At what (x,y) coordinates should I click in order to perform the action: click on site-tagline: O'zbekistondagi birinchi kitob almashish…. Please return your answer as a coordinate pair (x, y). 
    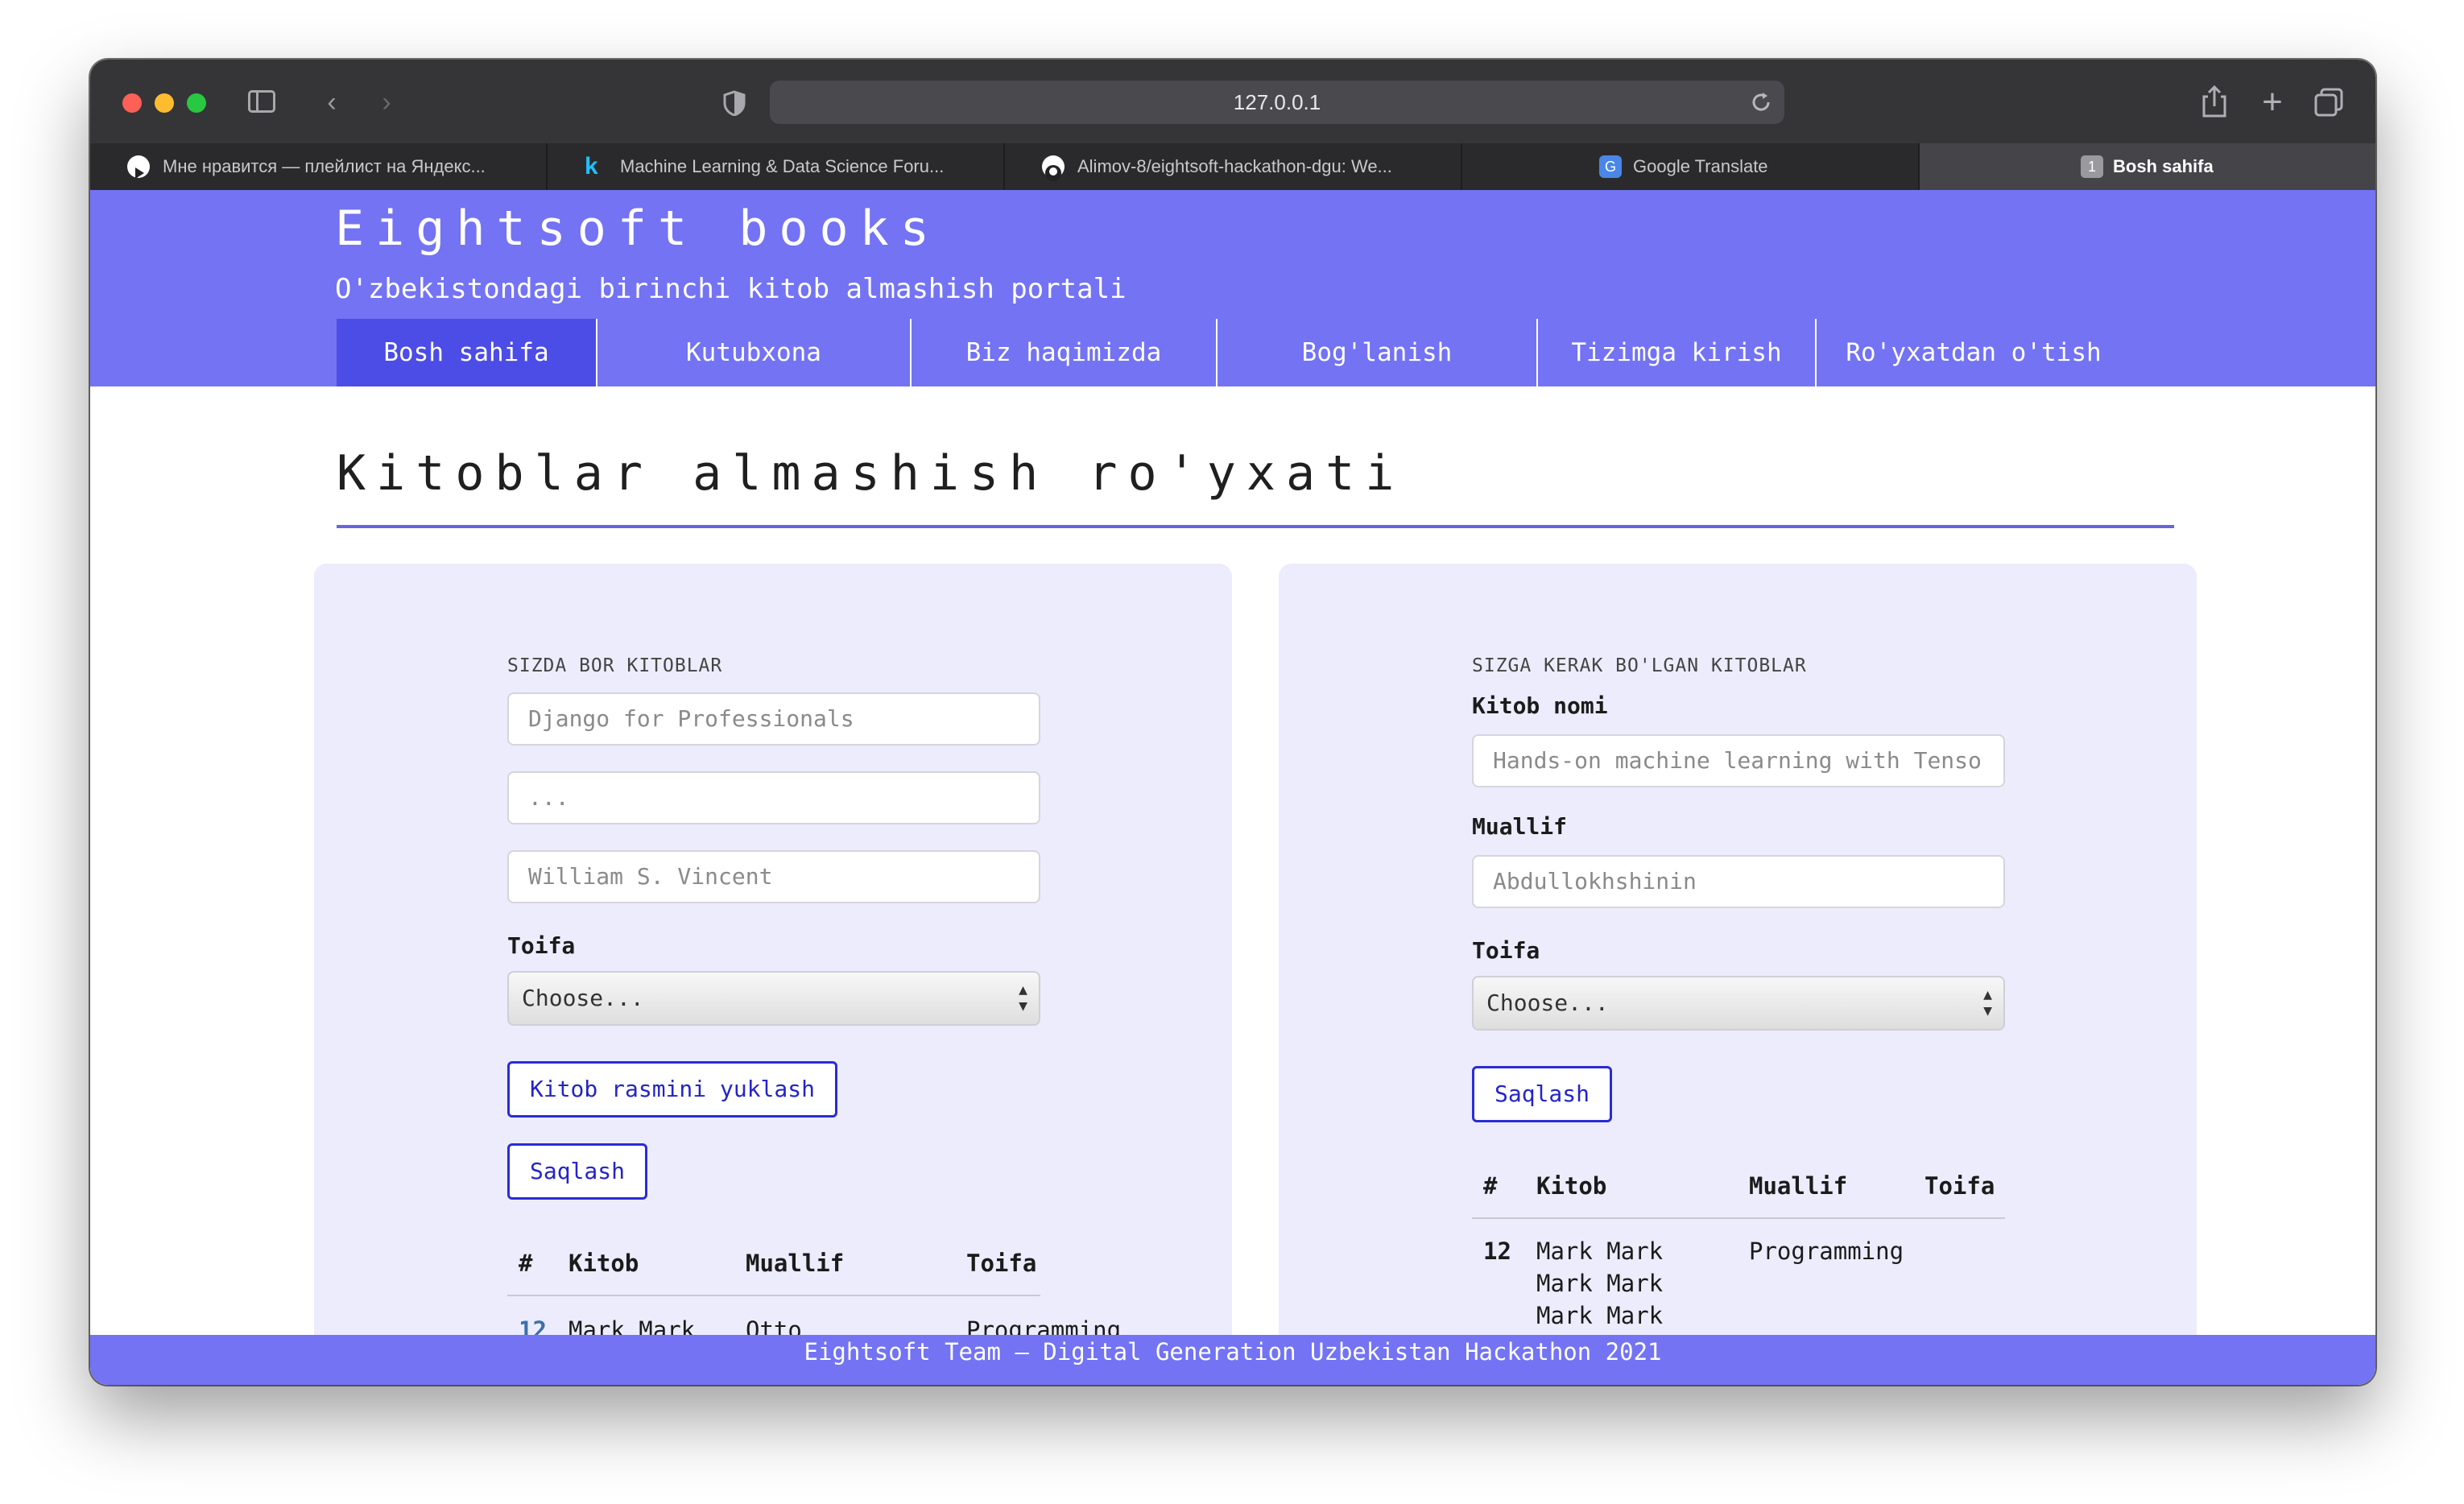
    Looking at the image, I should click on (731, 289).